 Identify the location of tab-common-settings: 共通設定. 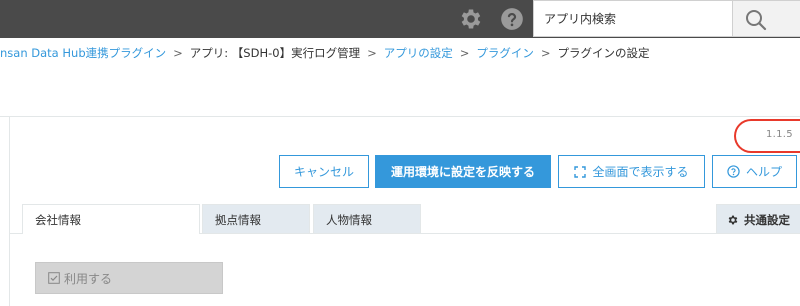
(758, 219).